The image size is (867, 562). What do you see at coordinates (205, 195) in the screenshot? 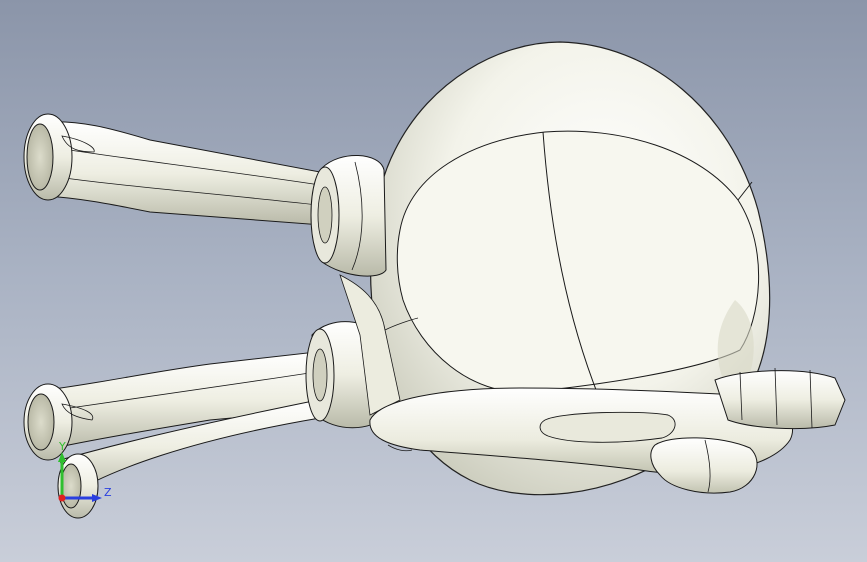
I see `upper-arm` at bounding box center [205, 195].